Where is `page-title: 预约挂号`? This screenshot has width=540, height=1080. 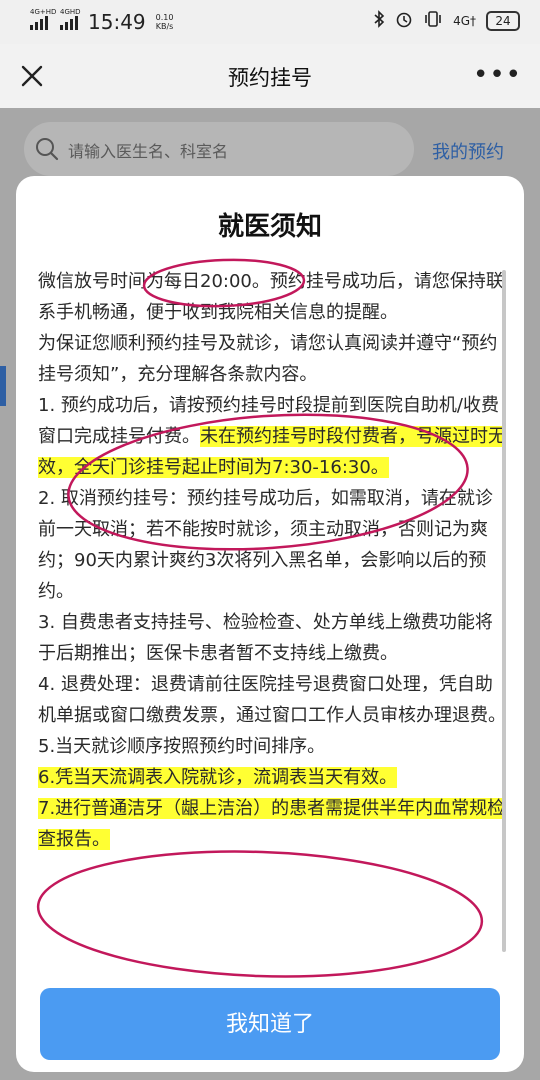 page-title: 预约挂号 is located at coordinates (270, 78).